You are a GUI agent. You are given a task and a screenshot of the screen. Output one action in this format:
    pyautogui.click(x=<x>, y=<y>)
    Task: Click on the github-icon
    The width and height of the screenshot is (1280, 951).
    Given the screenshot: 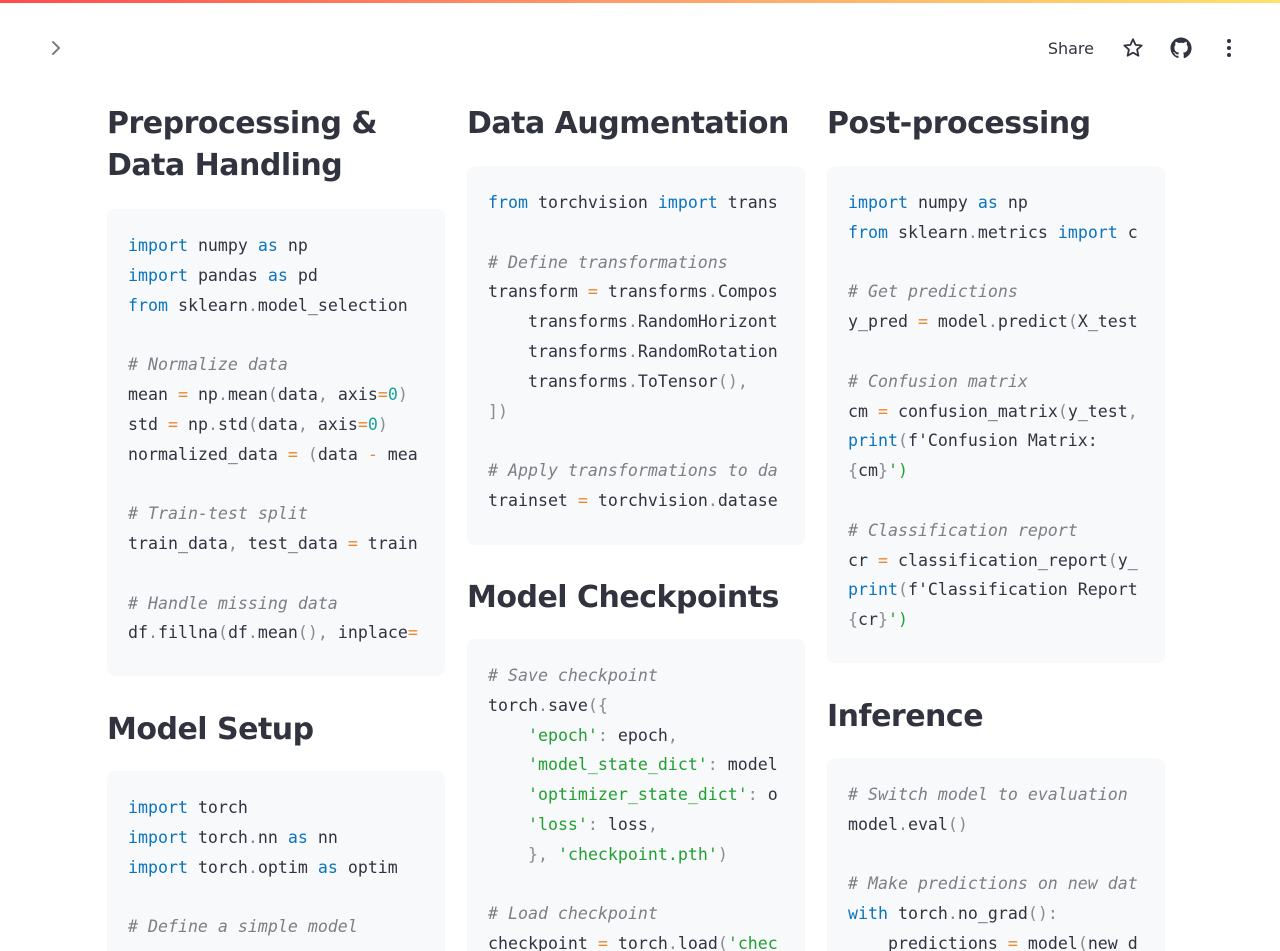 What is the action you would take?
    pyautogui.click(x=1181, y=48)
    